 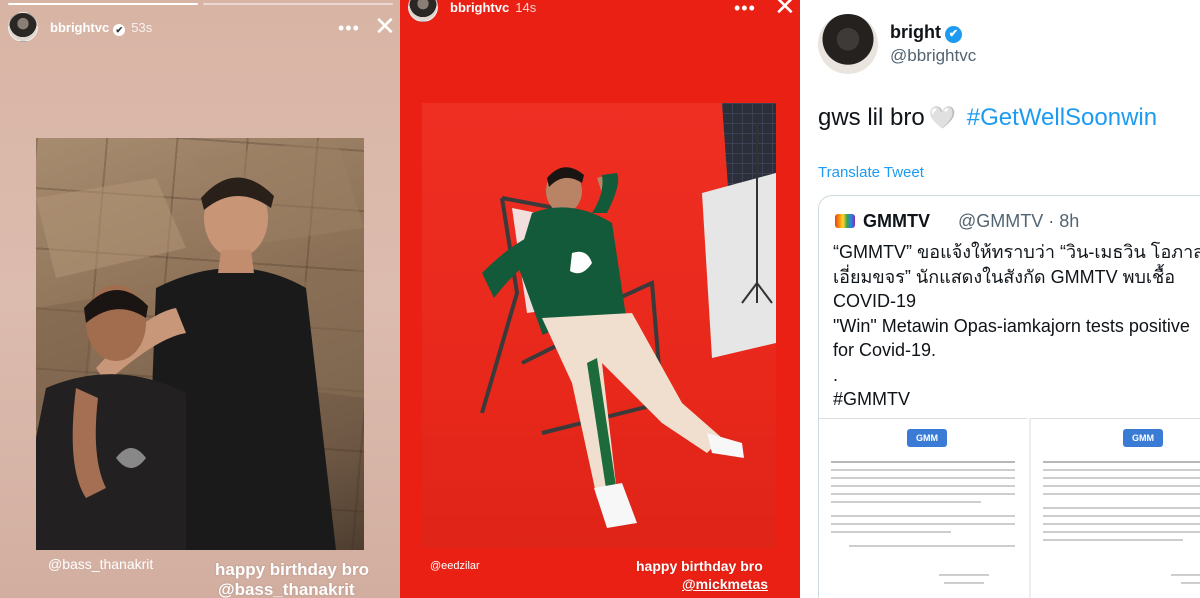 I want to click on story-header: bbrightvc 14s ••• ✕, so click(x=602, y=14).